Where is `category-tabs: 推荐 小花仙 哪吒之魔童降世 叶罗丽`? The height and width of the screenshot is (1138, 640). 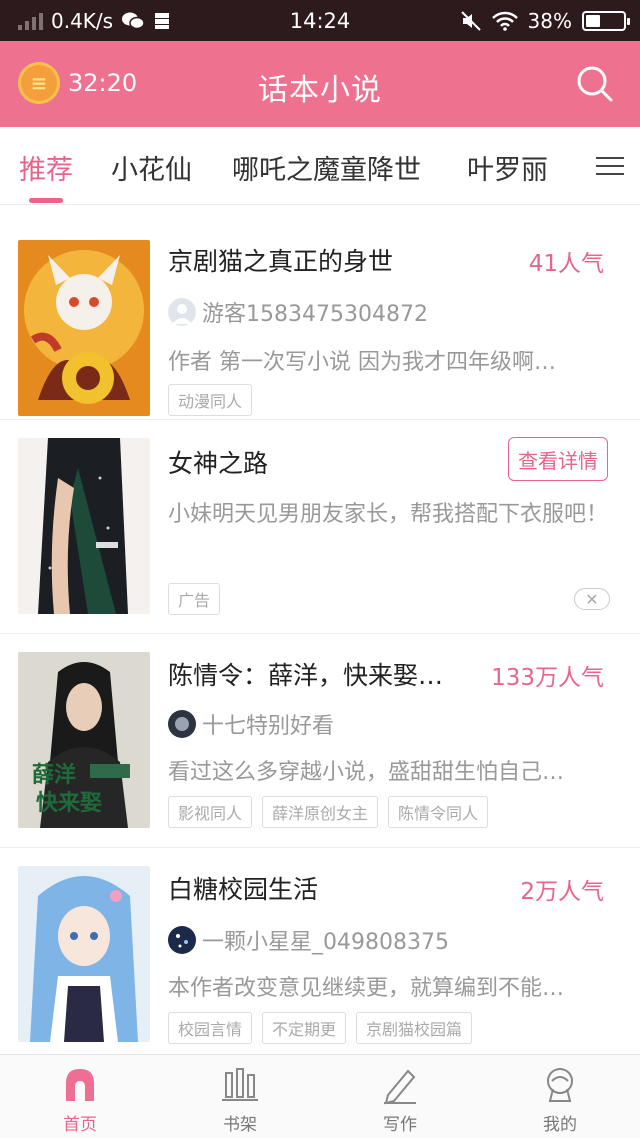
category-tabs: 推荐 小花仙 哪吒之魔童降世 叶罗丽 is located at coordinates (320, 166).